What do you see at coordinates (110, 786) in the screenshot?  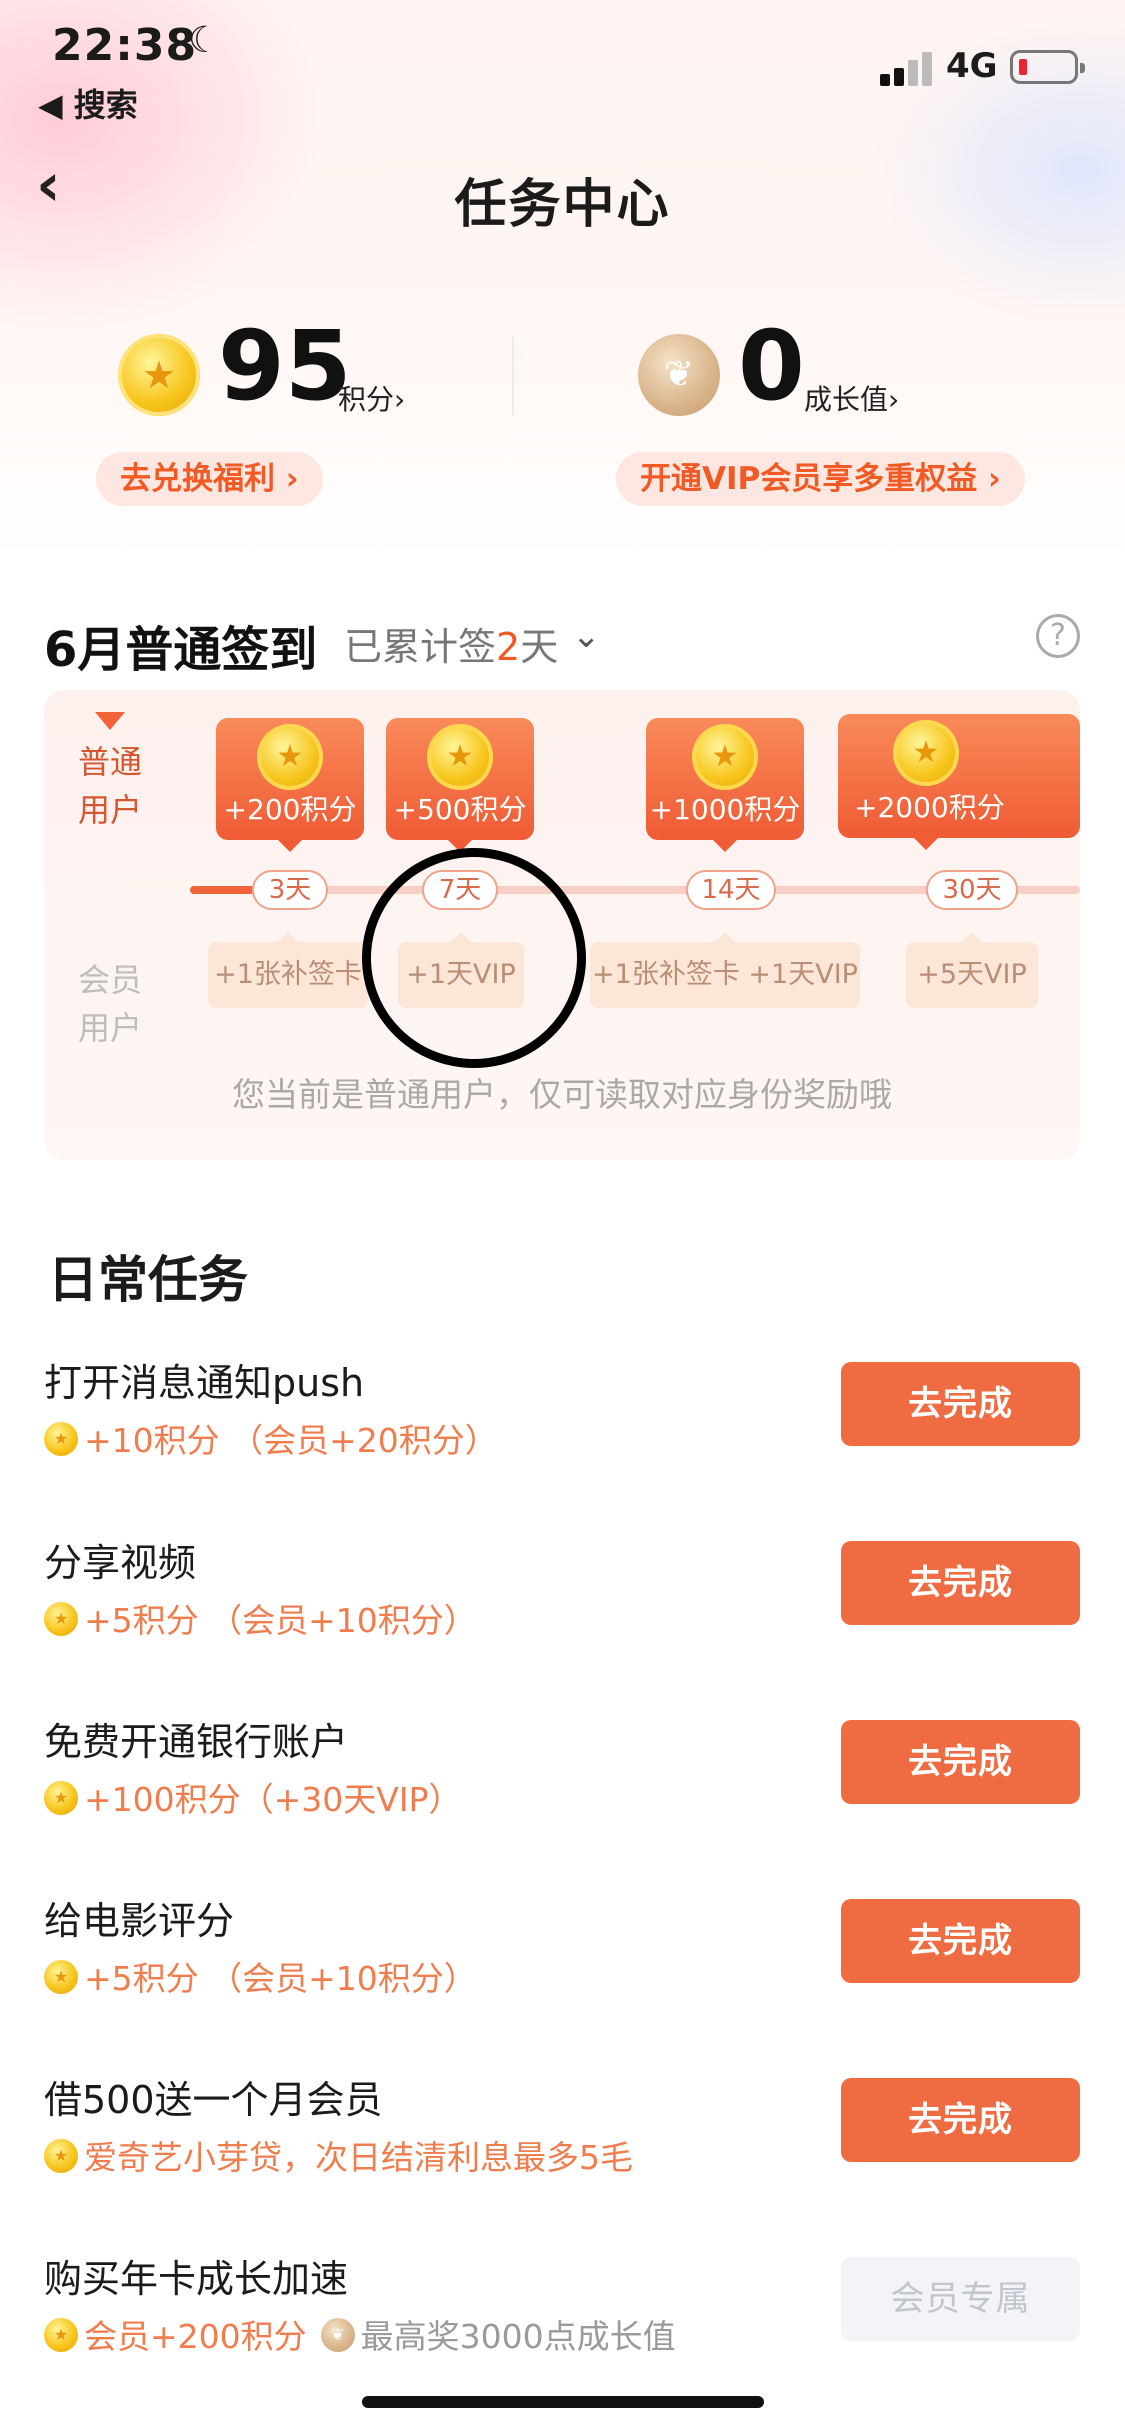 I see `normal-user-label: 普通 用户` at bounding box center [110, 786].